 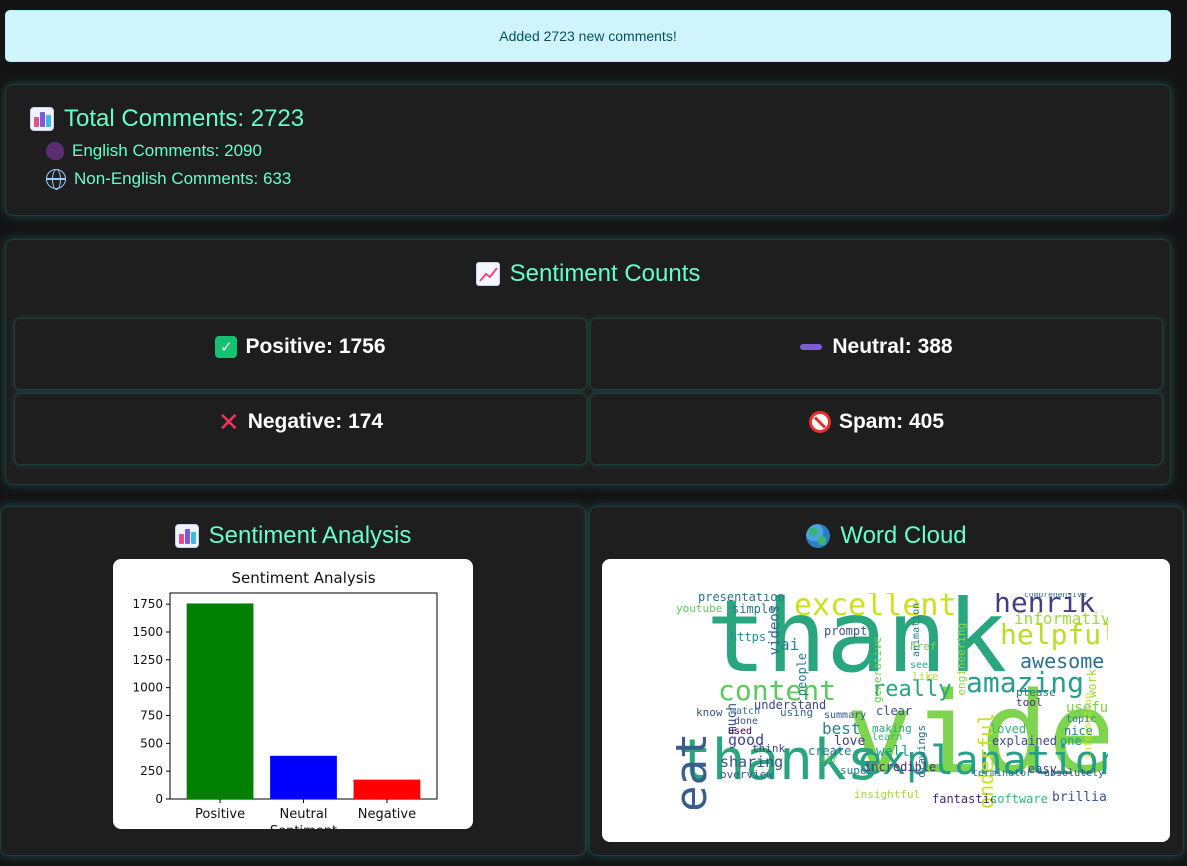 What do you see at coordinates (1055, 596) in the screenshot?
I see `word-cloud-word: comprehensive` at bounding box center [1055, 596].